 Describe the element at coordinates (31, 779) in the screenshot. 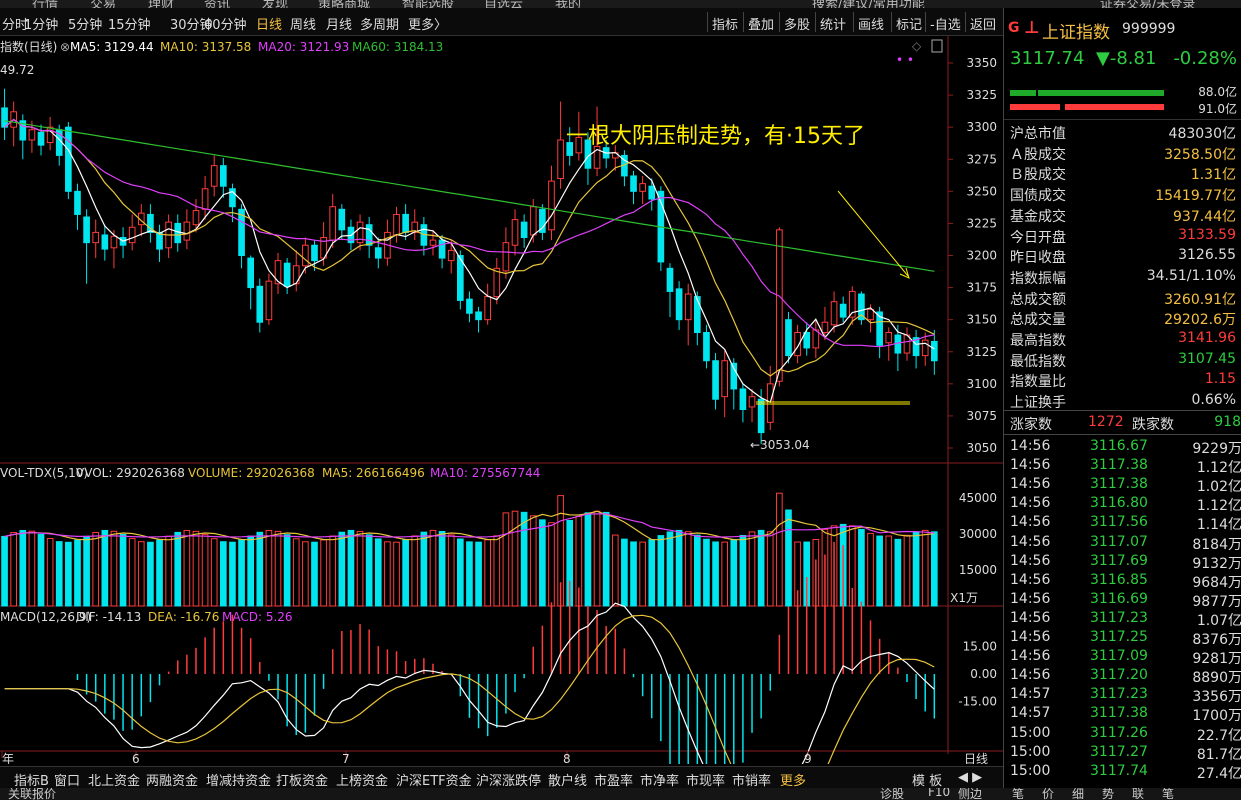

I see `indicator-tab: 指标B` at that location.